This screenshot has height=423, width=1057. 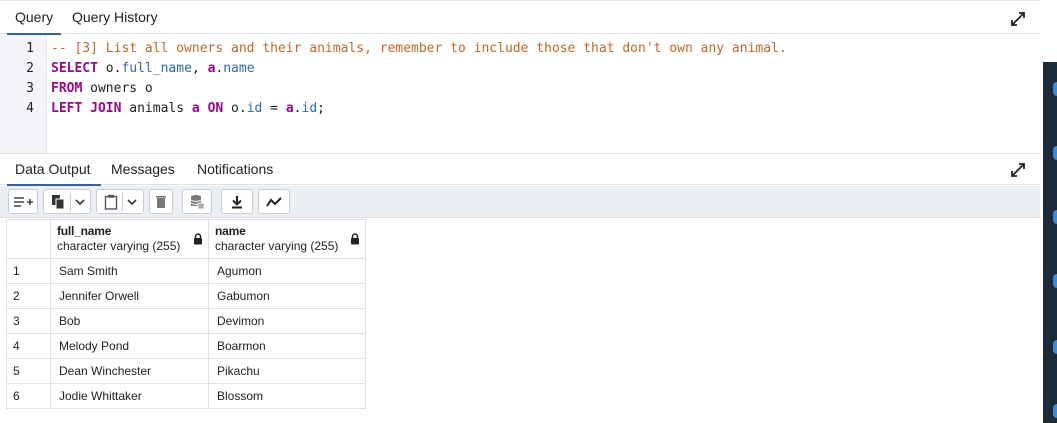 What do you see at coordinates (129, 271) in the screenshot?
I see `cell-full-name: Sam Smith` at bounding box center [129, 271].